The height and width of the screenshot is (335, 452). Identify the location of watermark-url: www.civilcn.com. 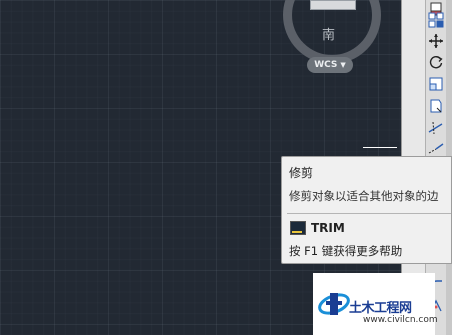
(400, 320).